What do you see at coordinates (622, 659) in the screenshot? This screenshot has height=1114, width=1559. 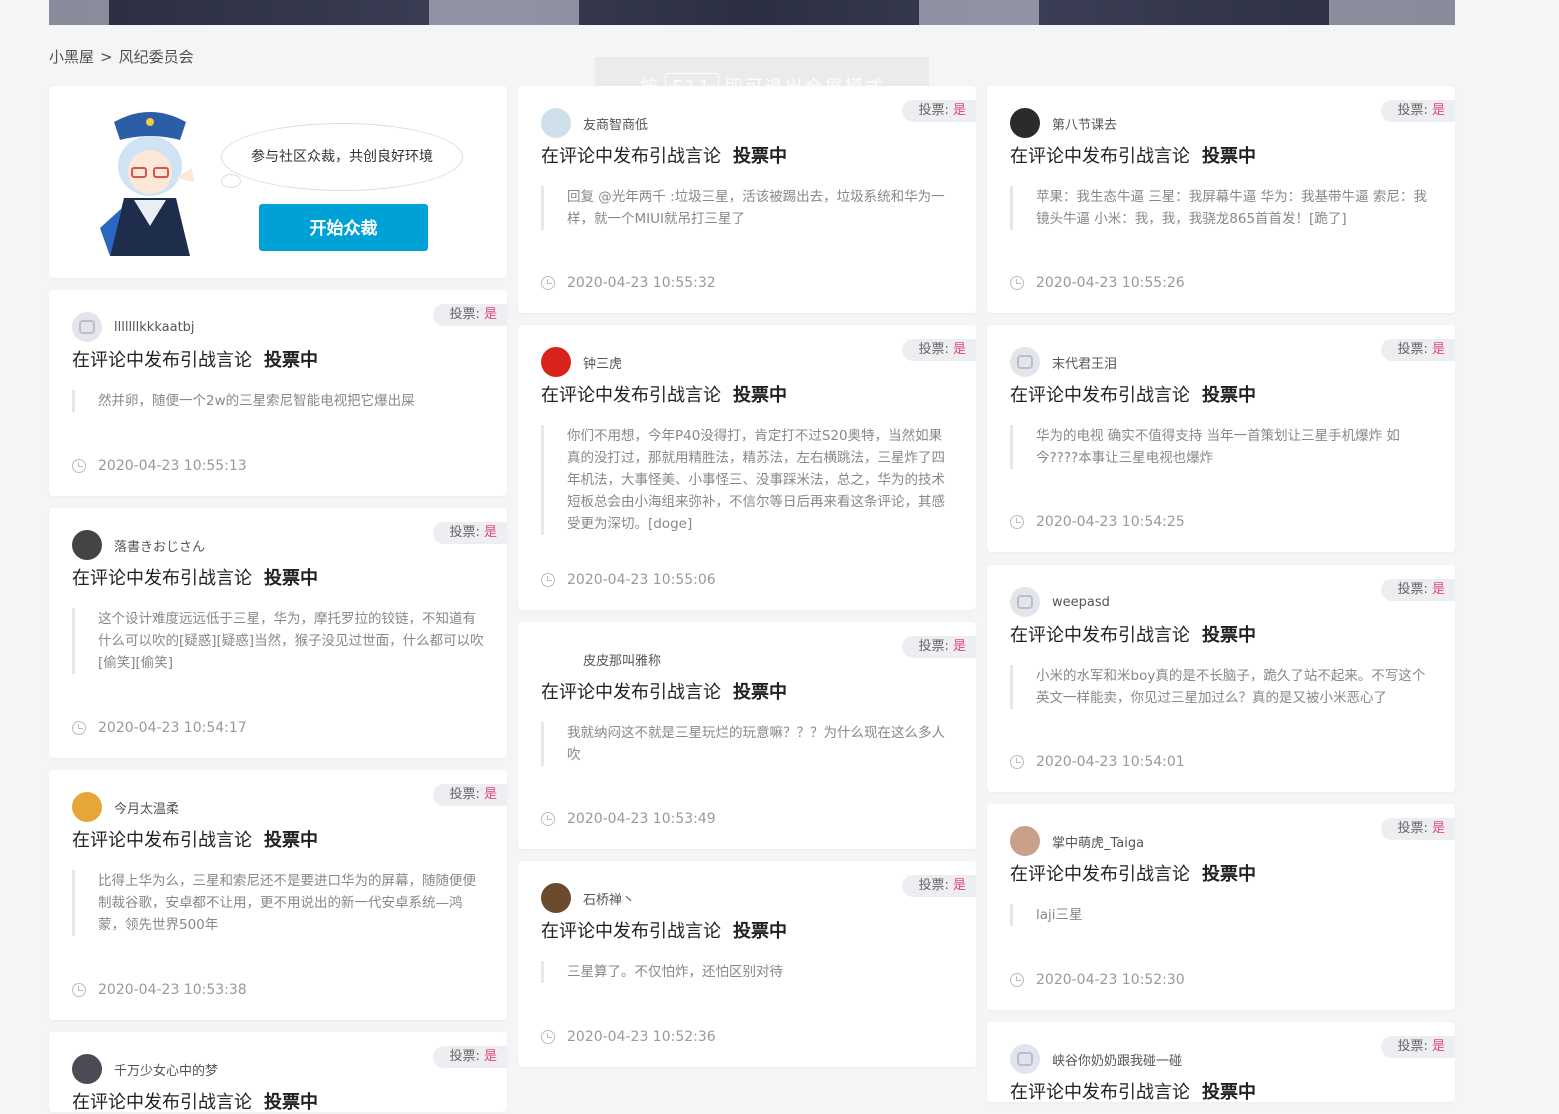 I see `username: 皮皮那叫雅称` at bounding box center [622, 659].